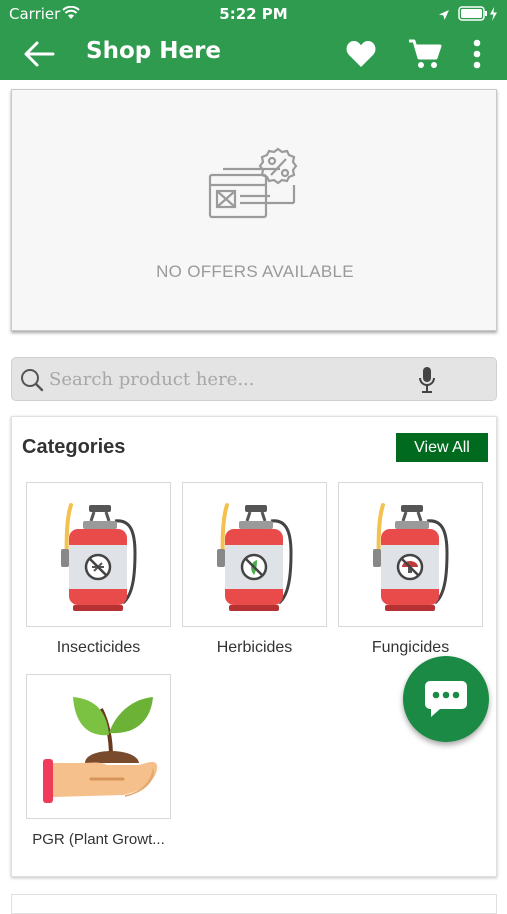 This screenshot has height=914, width=507. What do you see at coordinates (442, 447) in the screenshot?
I see `view-all-button: View All` at bounding box center [442, 447].